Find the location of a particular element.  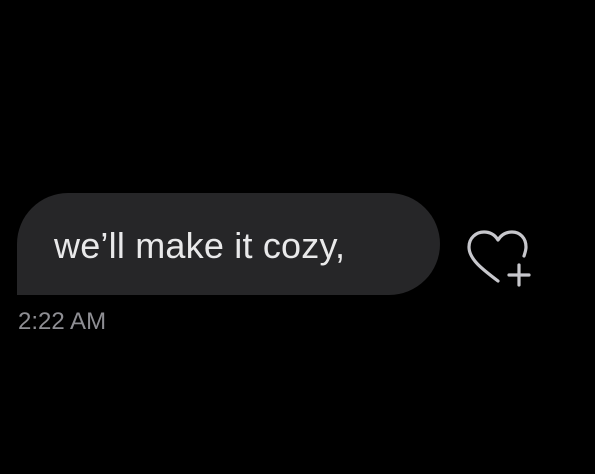

heart-plus-icon is located at coordinates (500, 259).